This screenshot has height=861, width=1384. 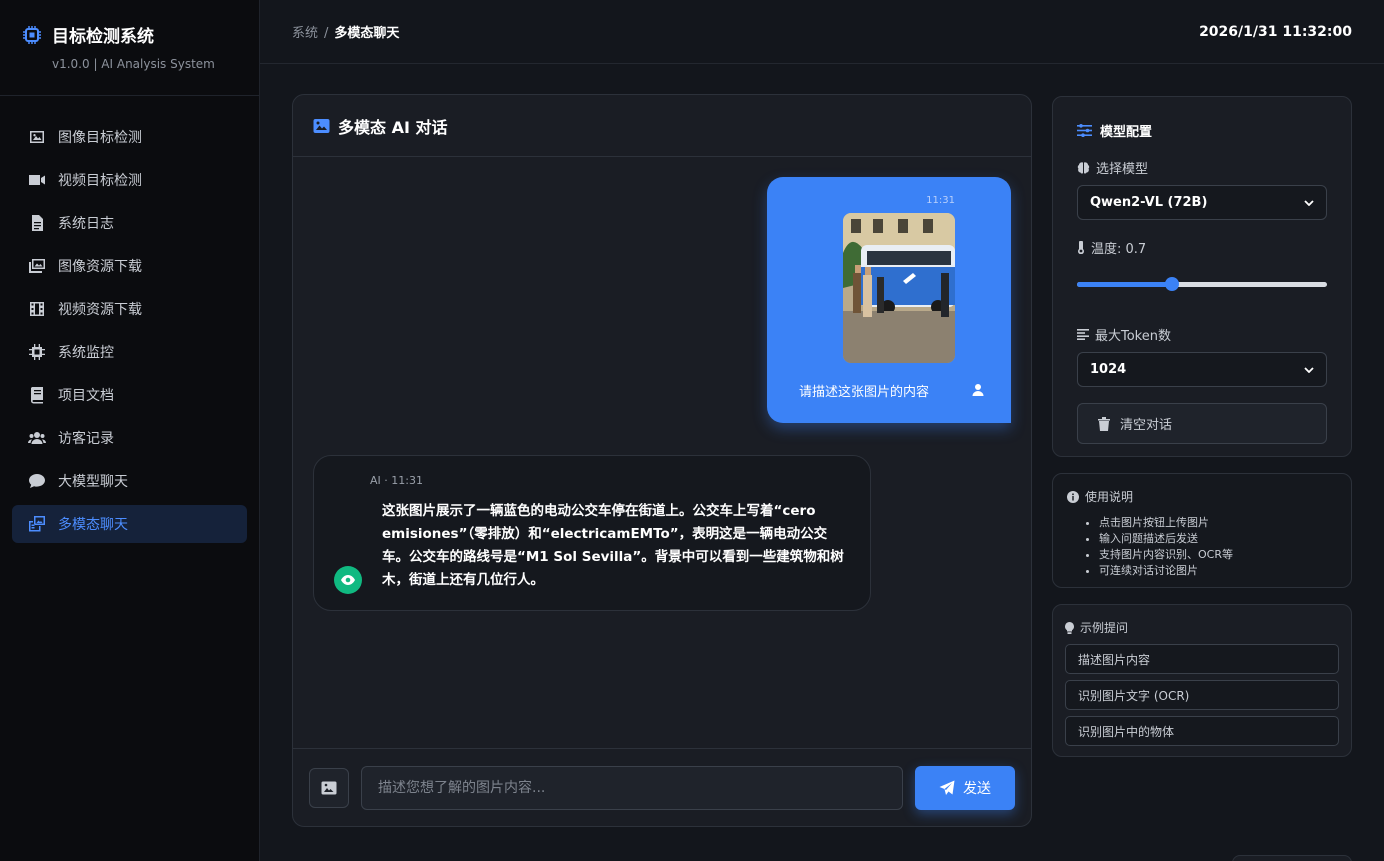 I want to click on user-message: 11:31 请描述这张图片的内容, so click(x=889, y=300).